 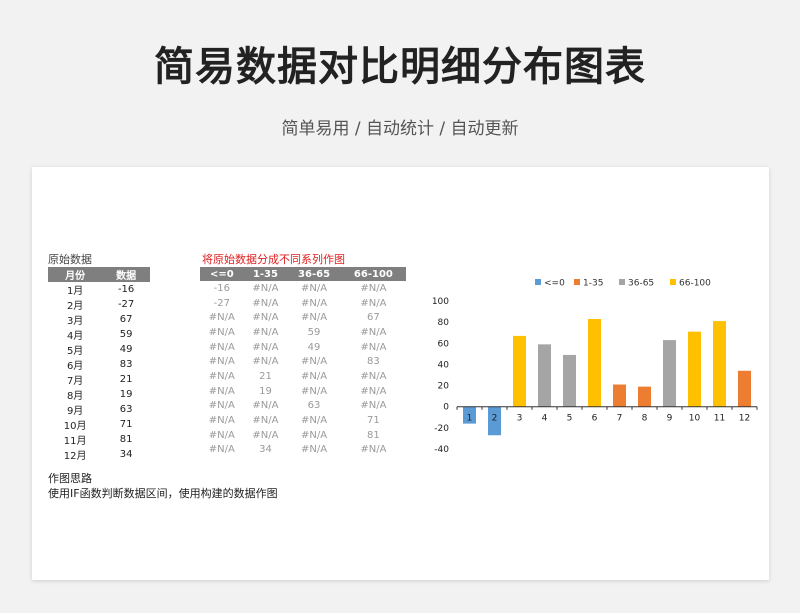 I want to click on split-table-row: -16 #N/A #N/A #N/A, so click(x=303, y=288).